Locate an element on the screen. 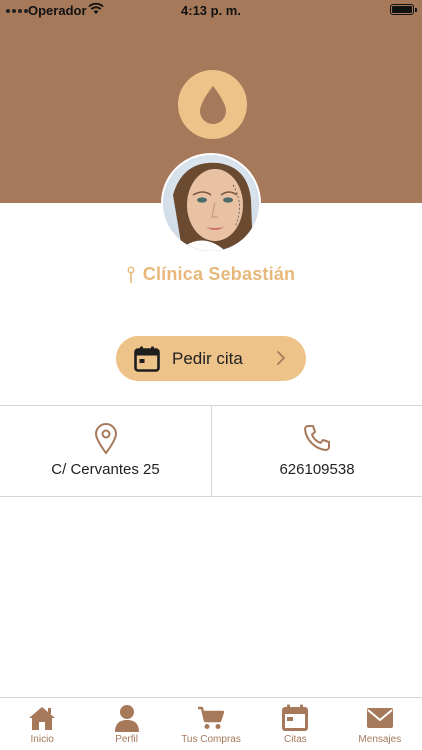  clinic-name: Clínica Sebastián is located at coordinates (219, 274).